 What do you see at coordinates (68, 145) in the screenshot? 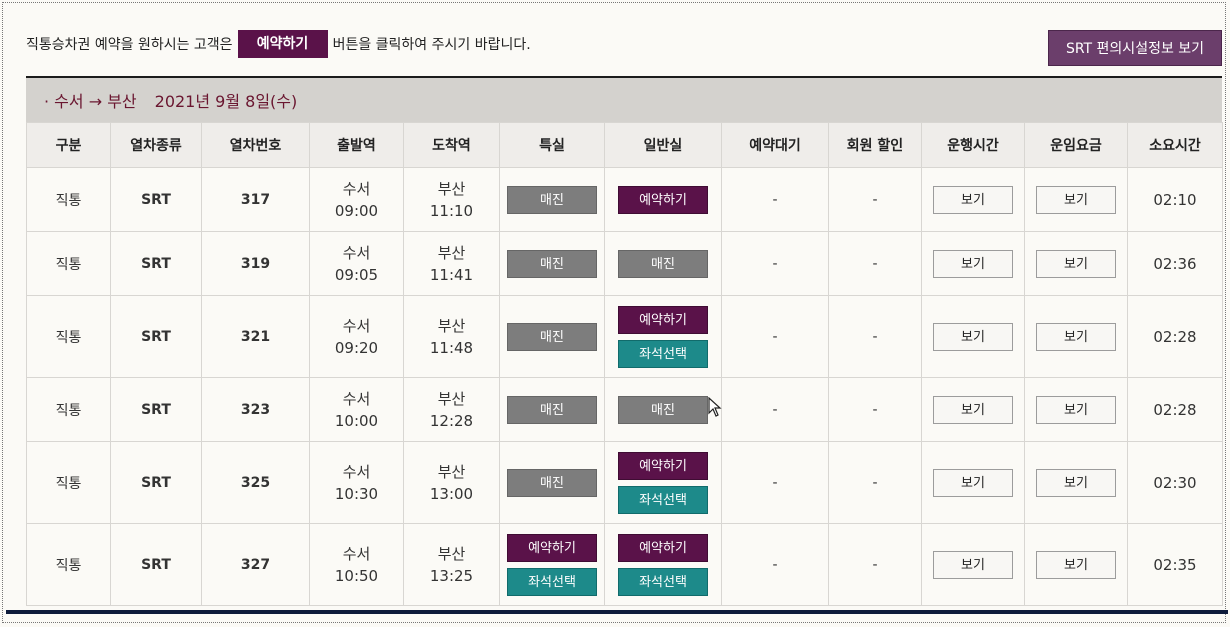
I see `column-header: 구분` at bounding box center [68, 145].